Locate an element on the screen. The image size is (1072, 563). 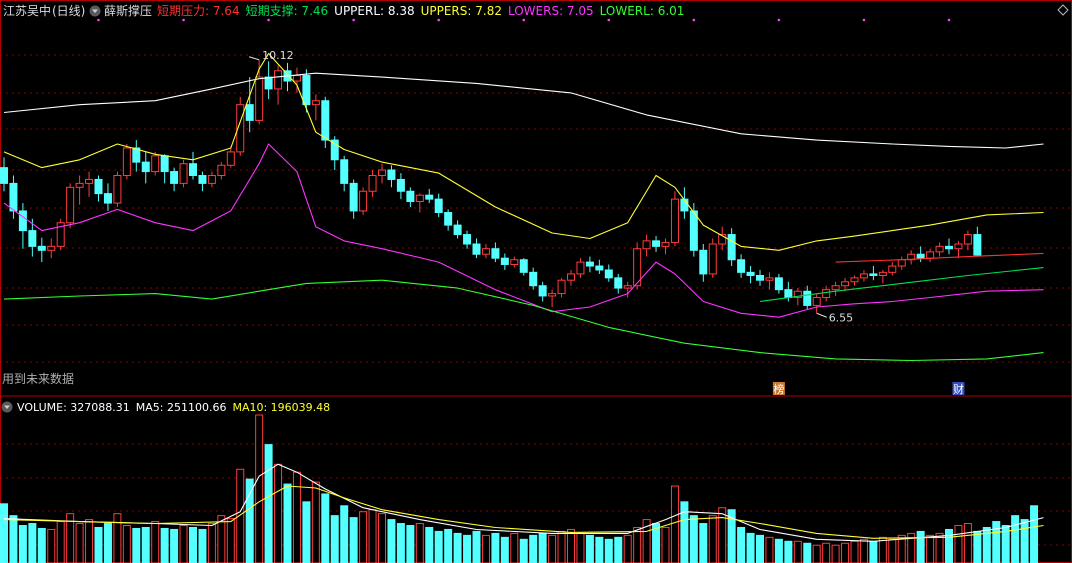
indicator-menu-button is located at coordinates (95, 11).